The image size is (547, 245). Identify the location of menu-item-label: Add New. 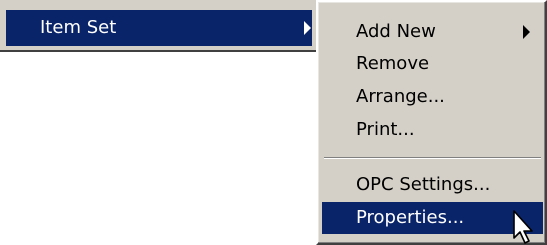
(396, 31).